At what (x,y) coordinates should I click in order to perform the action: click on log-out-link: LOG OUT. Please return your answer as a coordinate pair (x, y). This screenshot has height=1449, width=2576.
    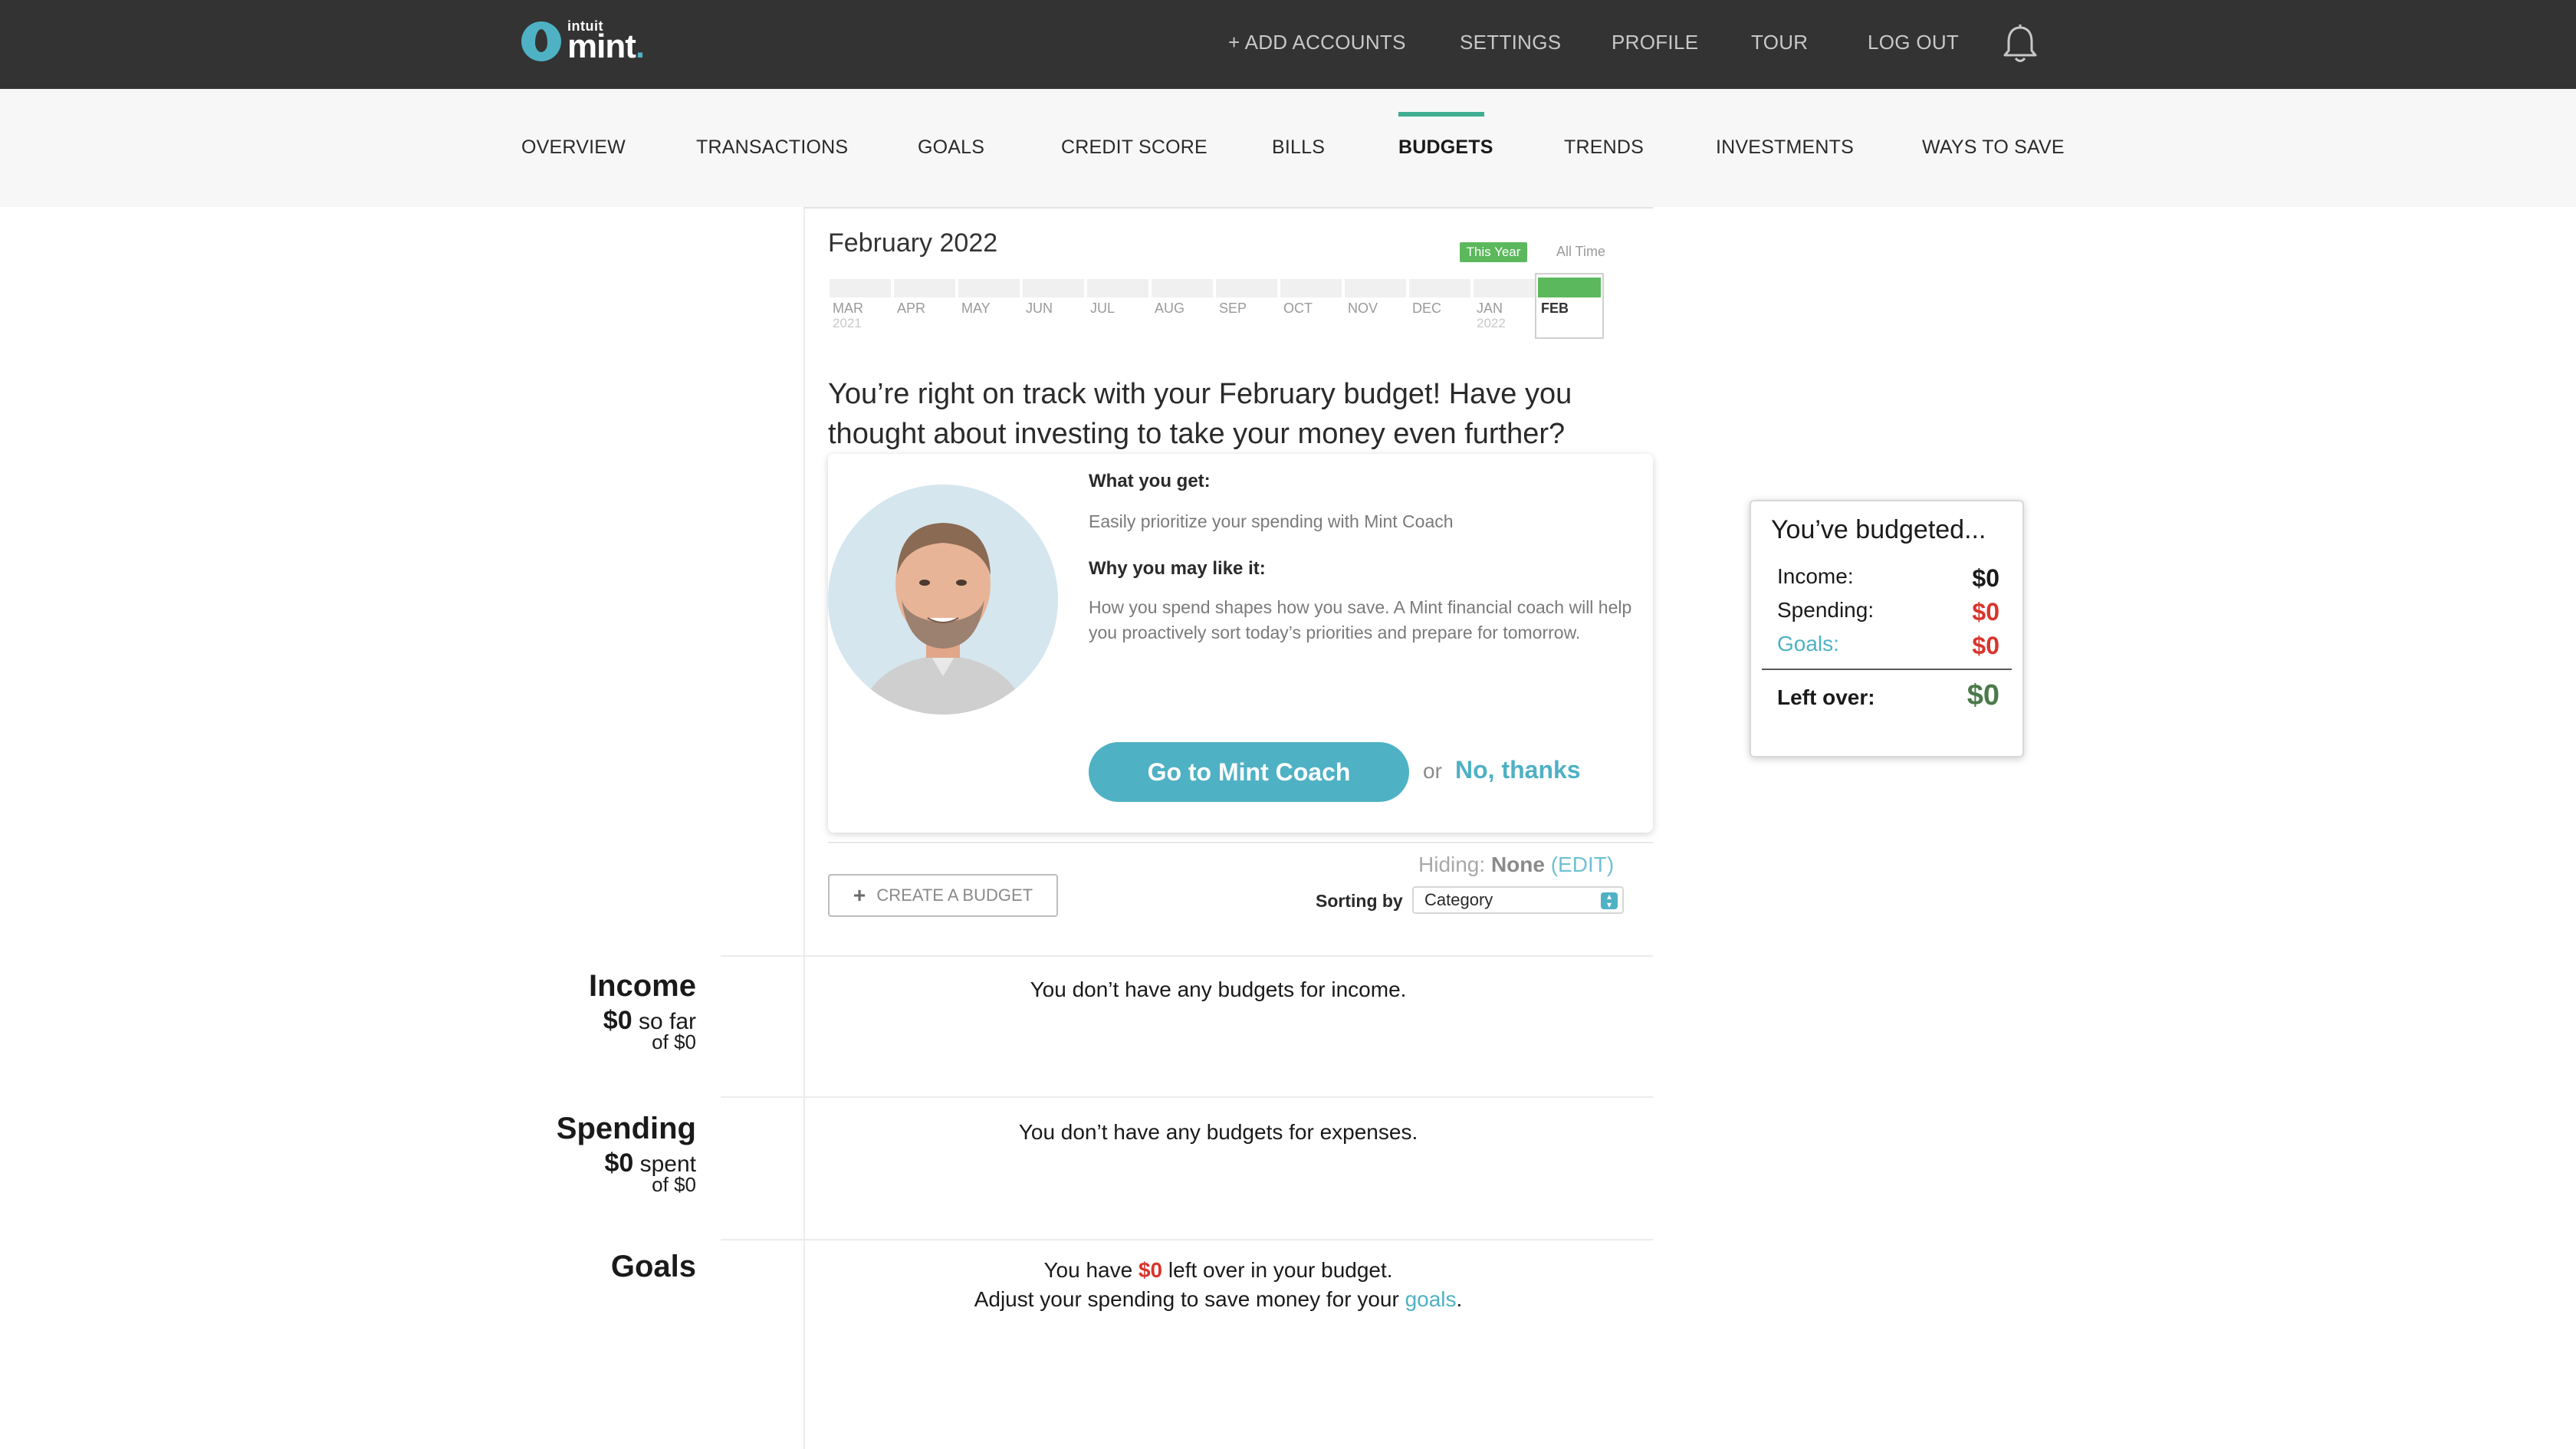
    Looking at the image, I should click on (1914, 43).